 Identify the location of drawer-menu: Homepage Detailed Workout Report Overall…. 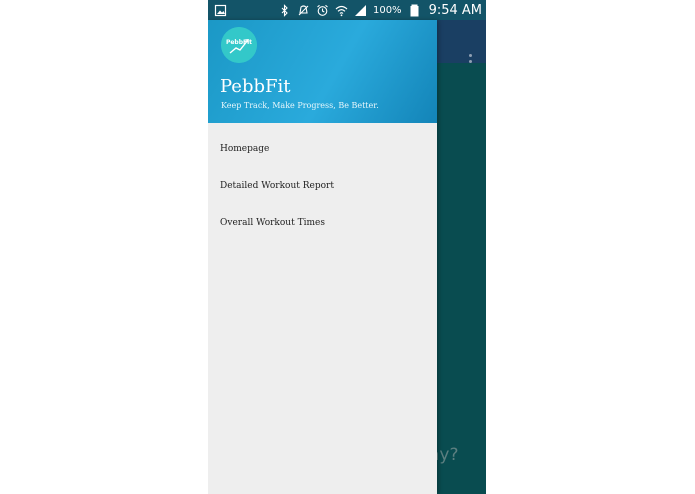
(322, 182).